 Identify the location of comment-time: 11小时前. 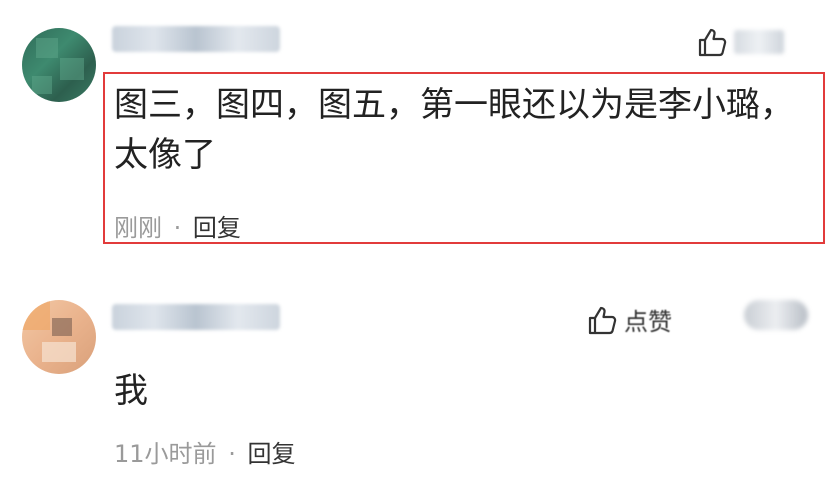
(165, 454).